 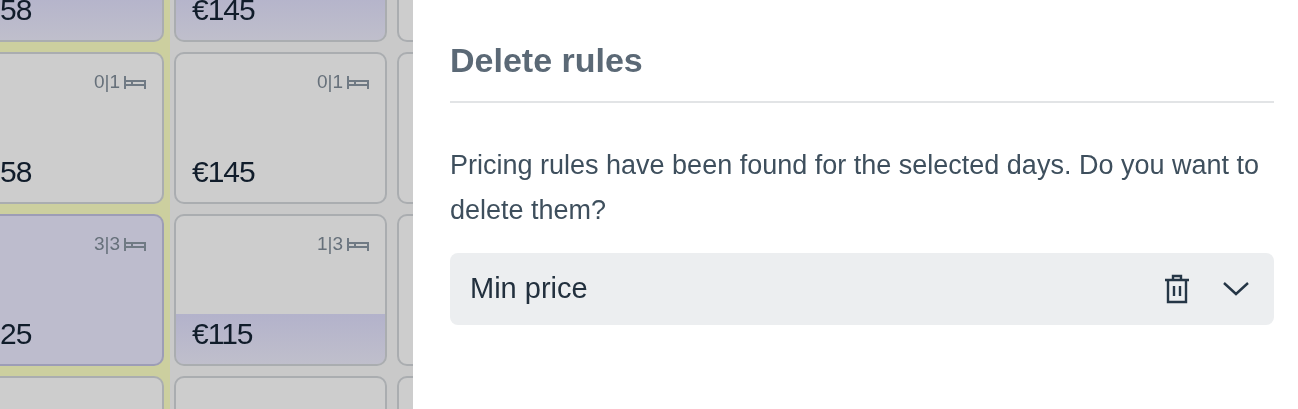 I want to click on price-text: €115, so click(x=222, y=334).